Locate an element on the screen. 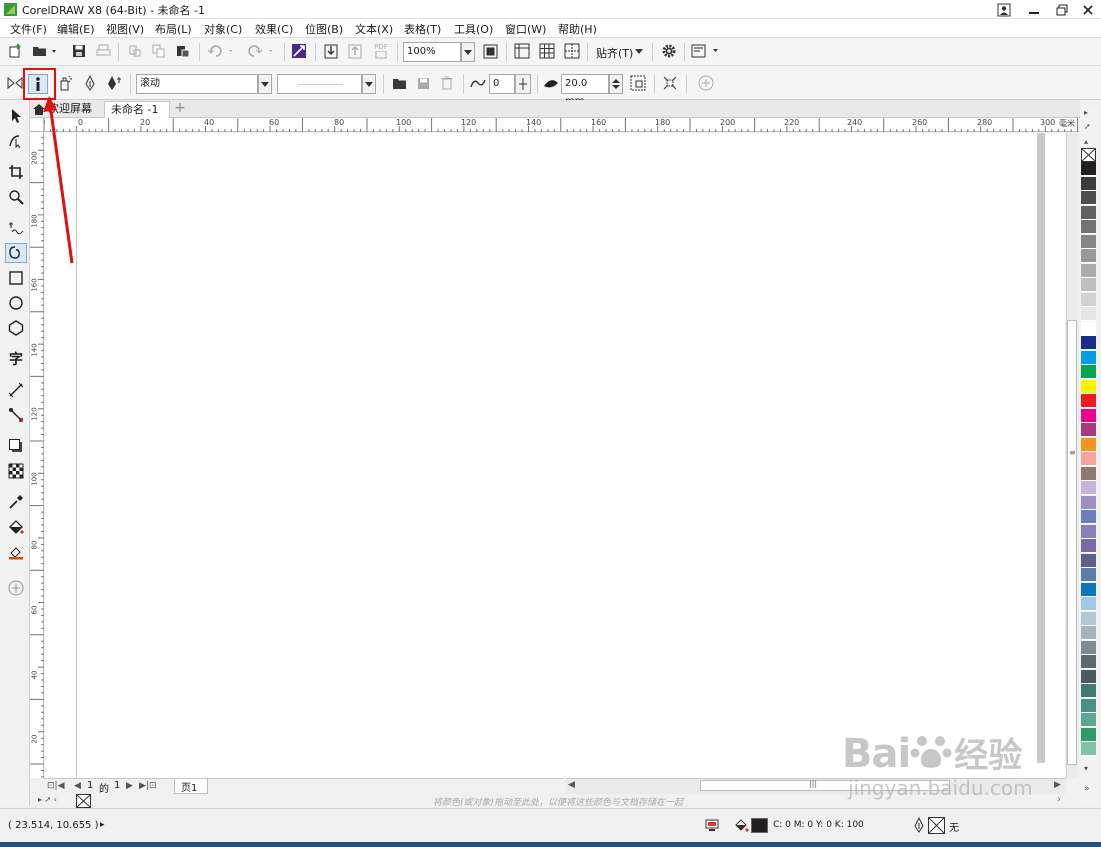 The image size is (1101, 847). menu-view: 视图(V) is located at coordinates (125, 29).